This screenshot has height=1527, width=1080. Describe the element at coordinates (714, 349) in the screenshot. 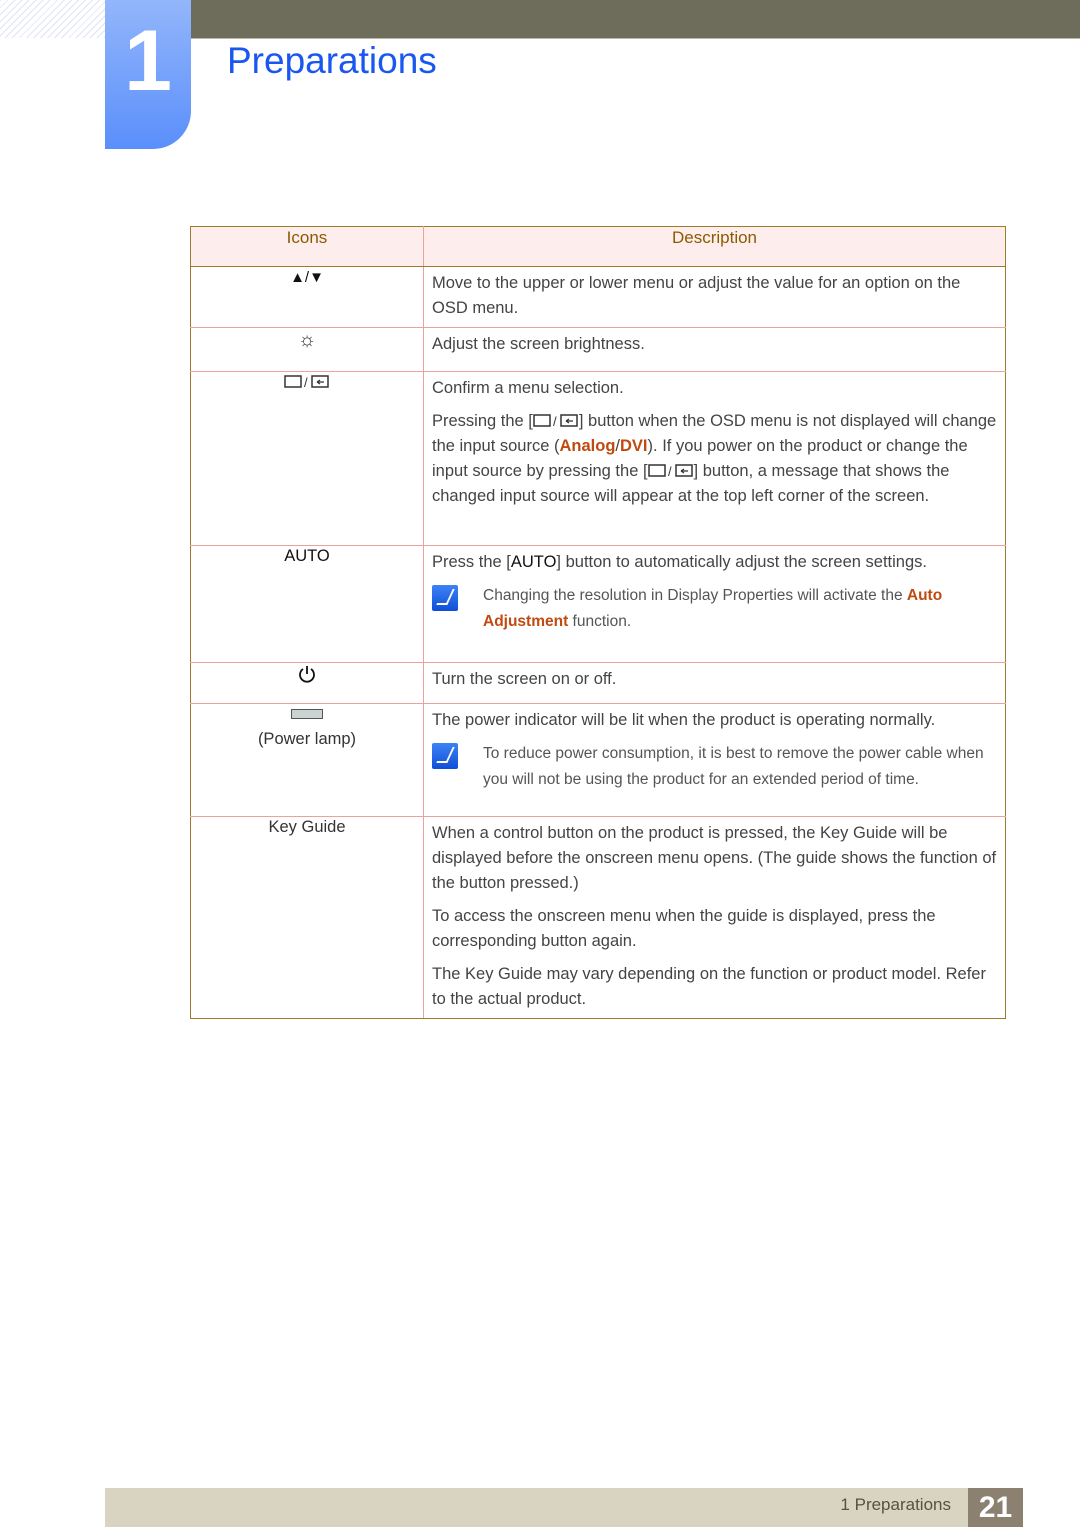

I see `description-cell: Adjust the screen brightness.` at that location.